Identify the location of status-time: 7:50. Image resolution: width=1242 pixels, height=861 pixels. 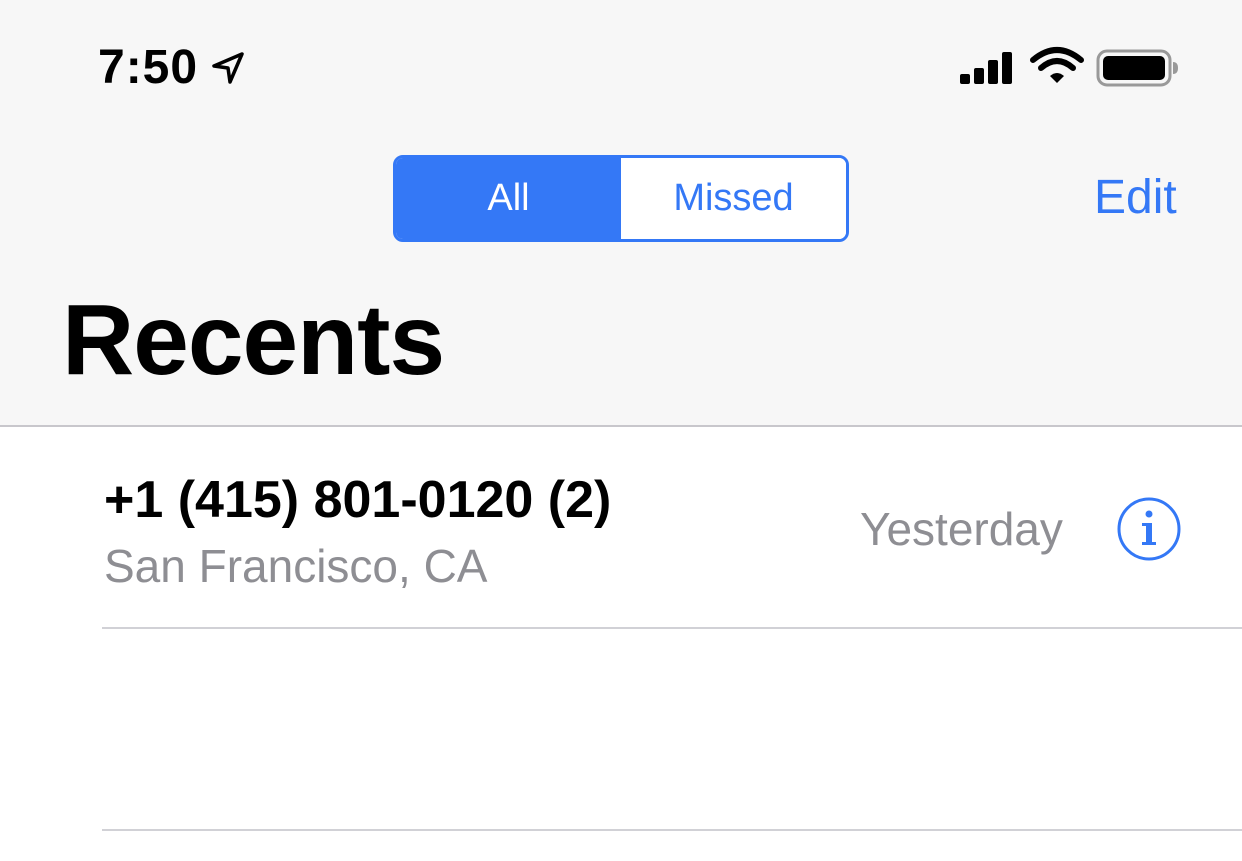
(148, 67).